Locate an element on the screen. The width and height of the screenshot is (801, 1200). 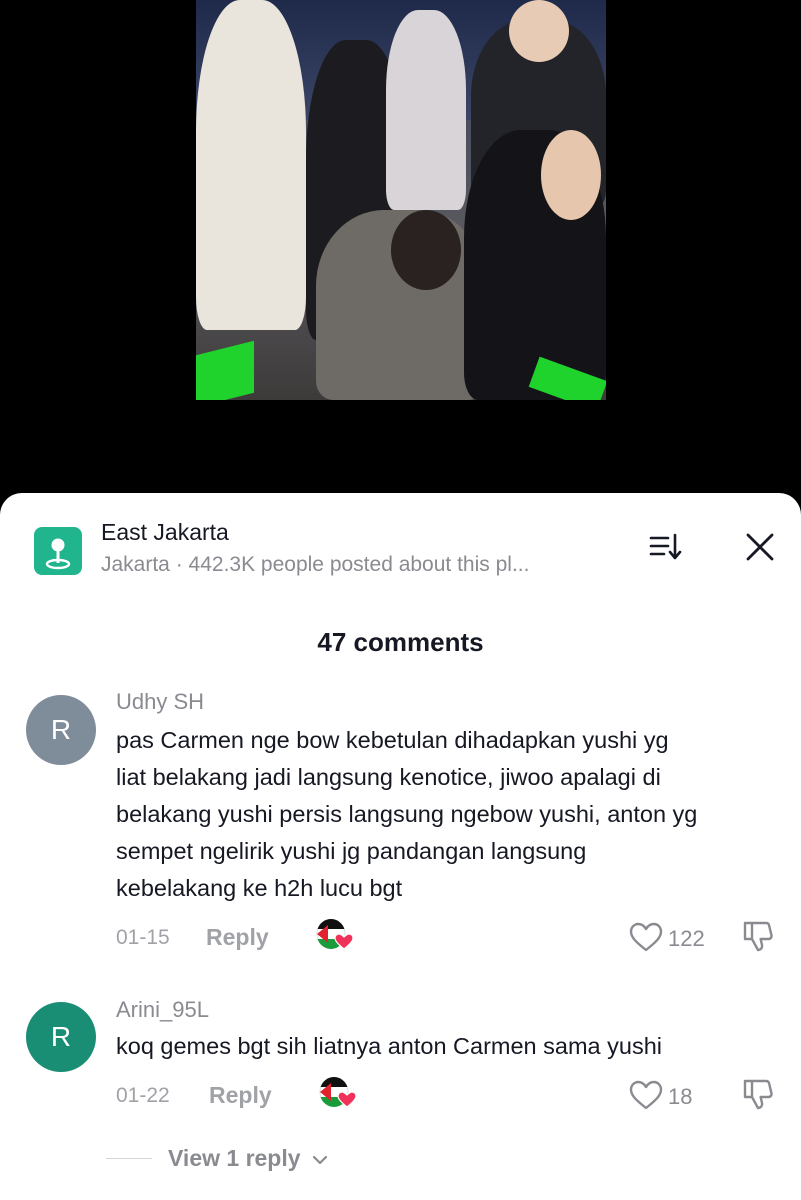
location-title: East Jakarta is located at coordinates (165, 532).